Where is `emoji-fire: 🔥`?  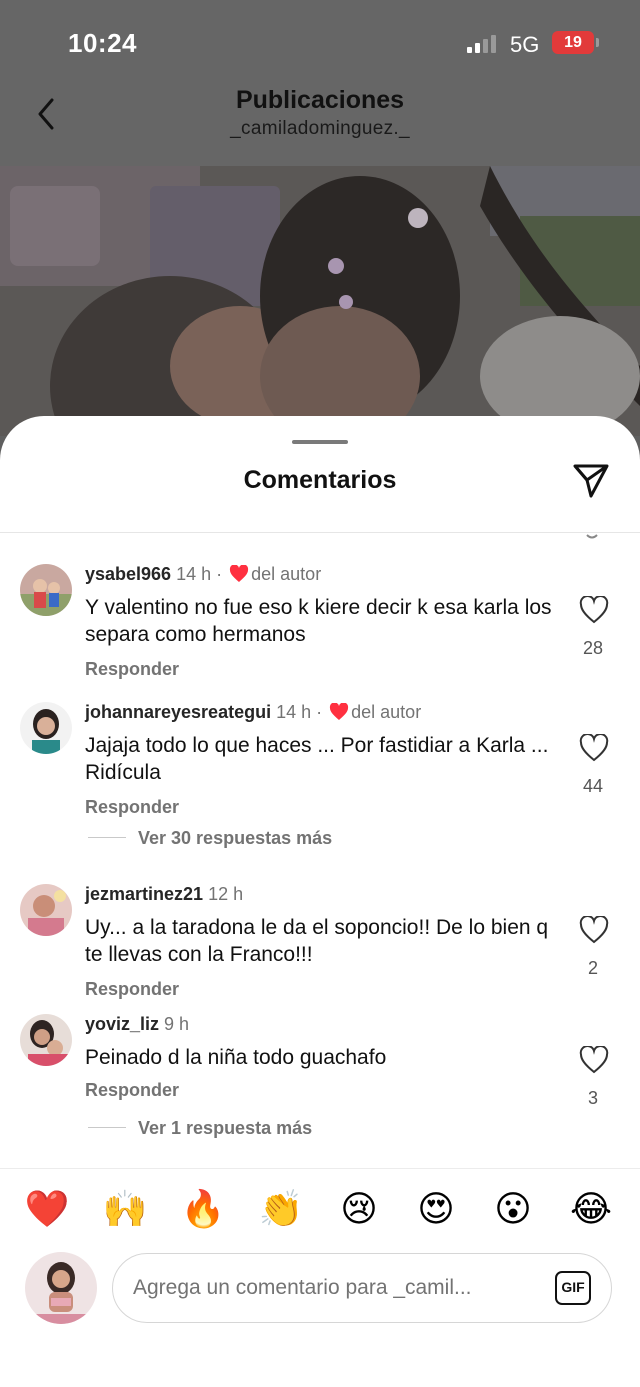 emoji-fire: 🔥 is located at coordinates (203, 1209).